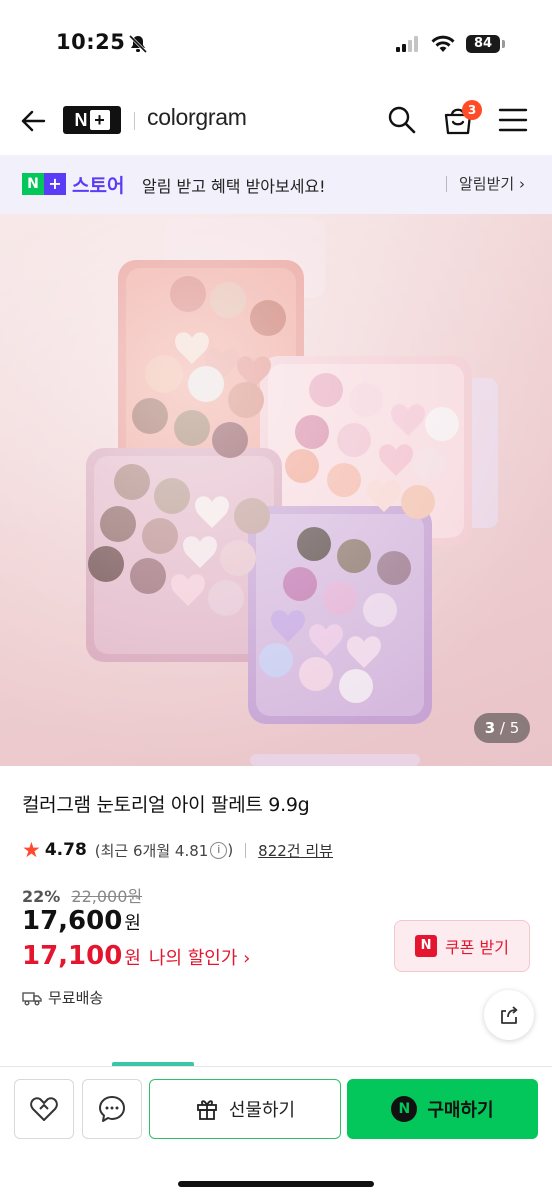 The width and height of the screenshot is (552, 1200). What do you see at coordinates (295, 850) in the screenshot?
I see `review-count-link: 822건 리뷰` at bounding box center [295, 850].